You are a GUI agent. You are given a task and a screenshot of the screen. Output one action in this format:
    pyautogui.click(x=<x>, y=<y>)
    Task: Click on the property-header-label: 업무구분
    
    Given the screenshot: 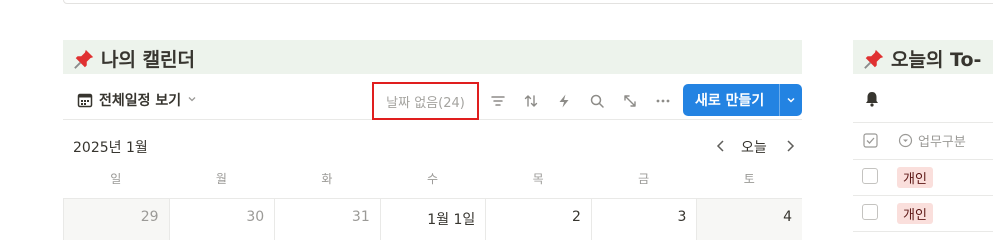 What is the action you would take?
    pyautogui.click(x=942, y=142)
    